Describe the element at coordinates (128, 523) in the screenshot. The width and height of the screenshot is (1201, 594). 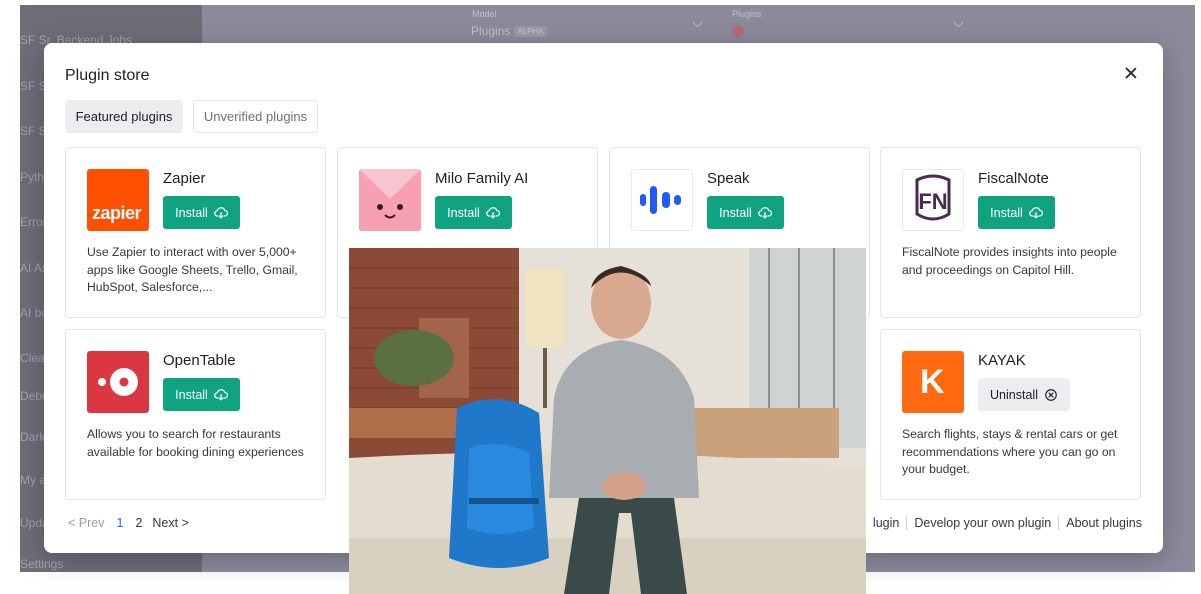
I see `pagination: < Prev 1 2 Next >` at that location.